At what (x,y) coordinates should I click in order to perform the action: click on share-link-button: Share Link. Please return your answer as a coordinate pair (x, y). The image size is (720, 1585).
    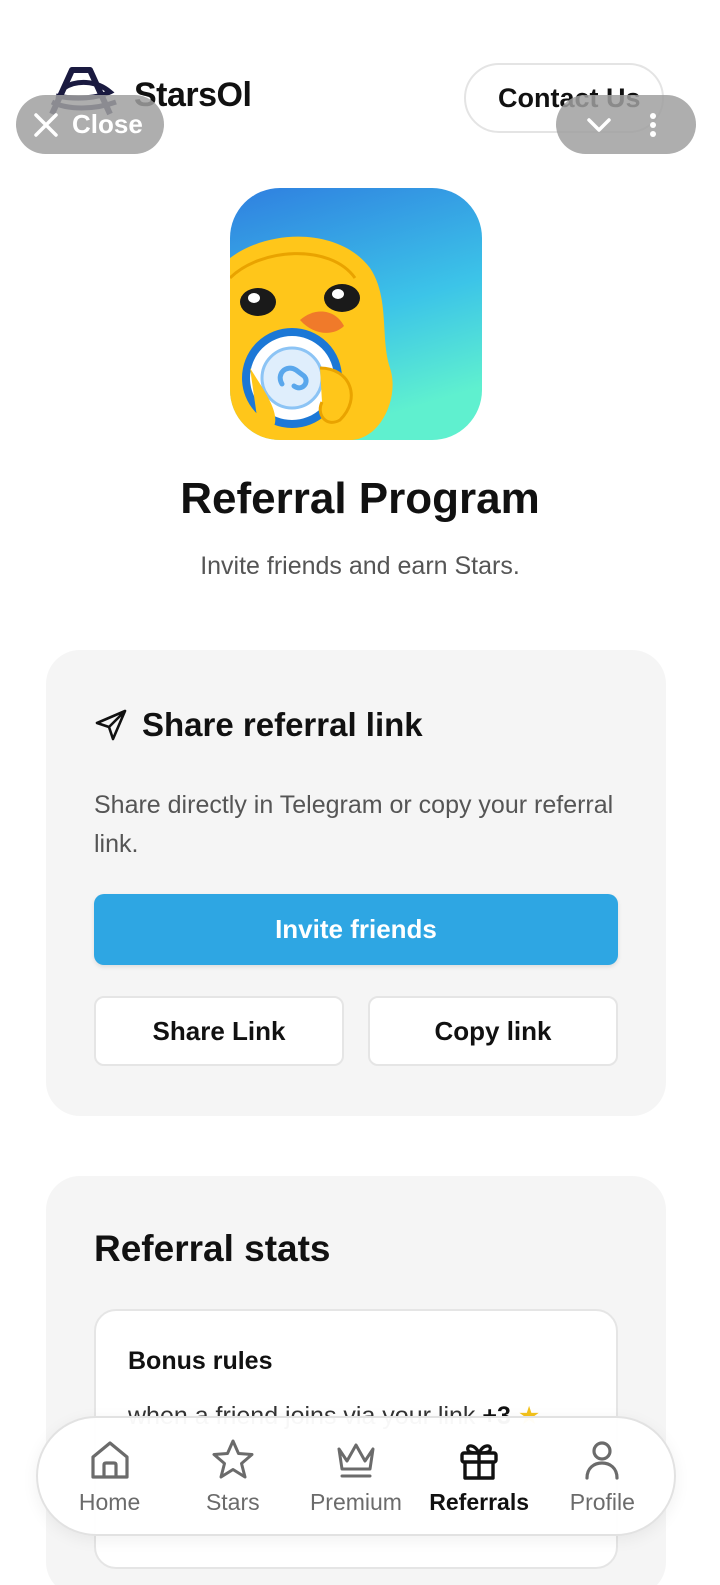
    Looking at the image, I should click on (219, 1031).